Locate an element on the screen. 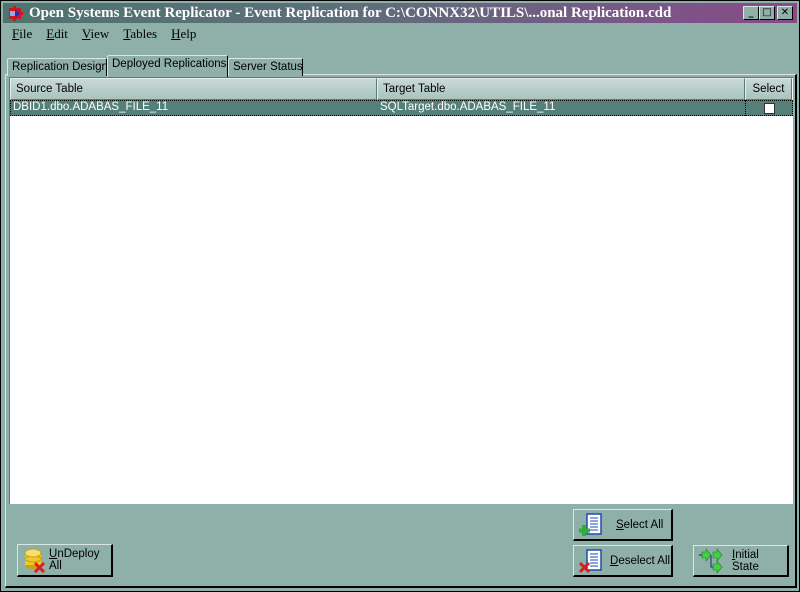  initial-state-label: Initial State is located at coordinates (759, 561).